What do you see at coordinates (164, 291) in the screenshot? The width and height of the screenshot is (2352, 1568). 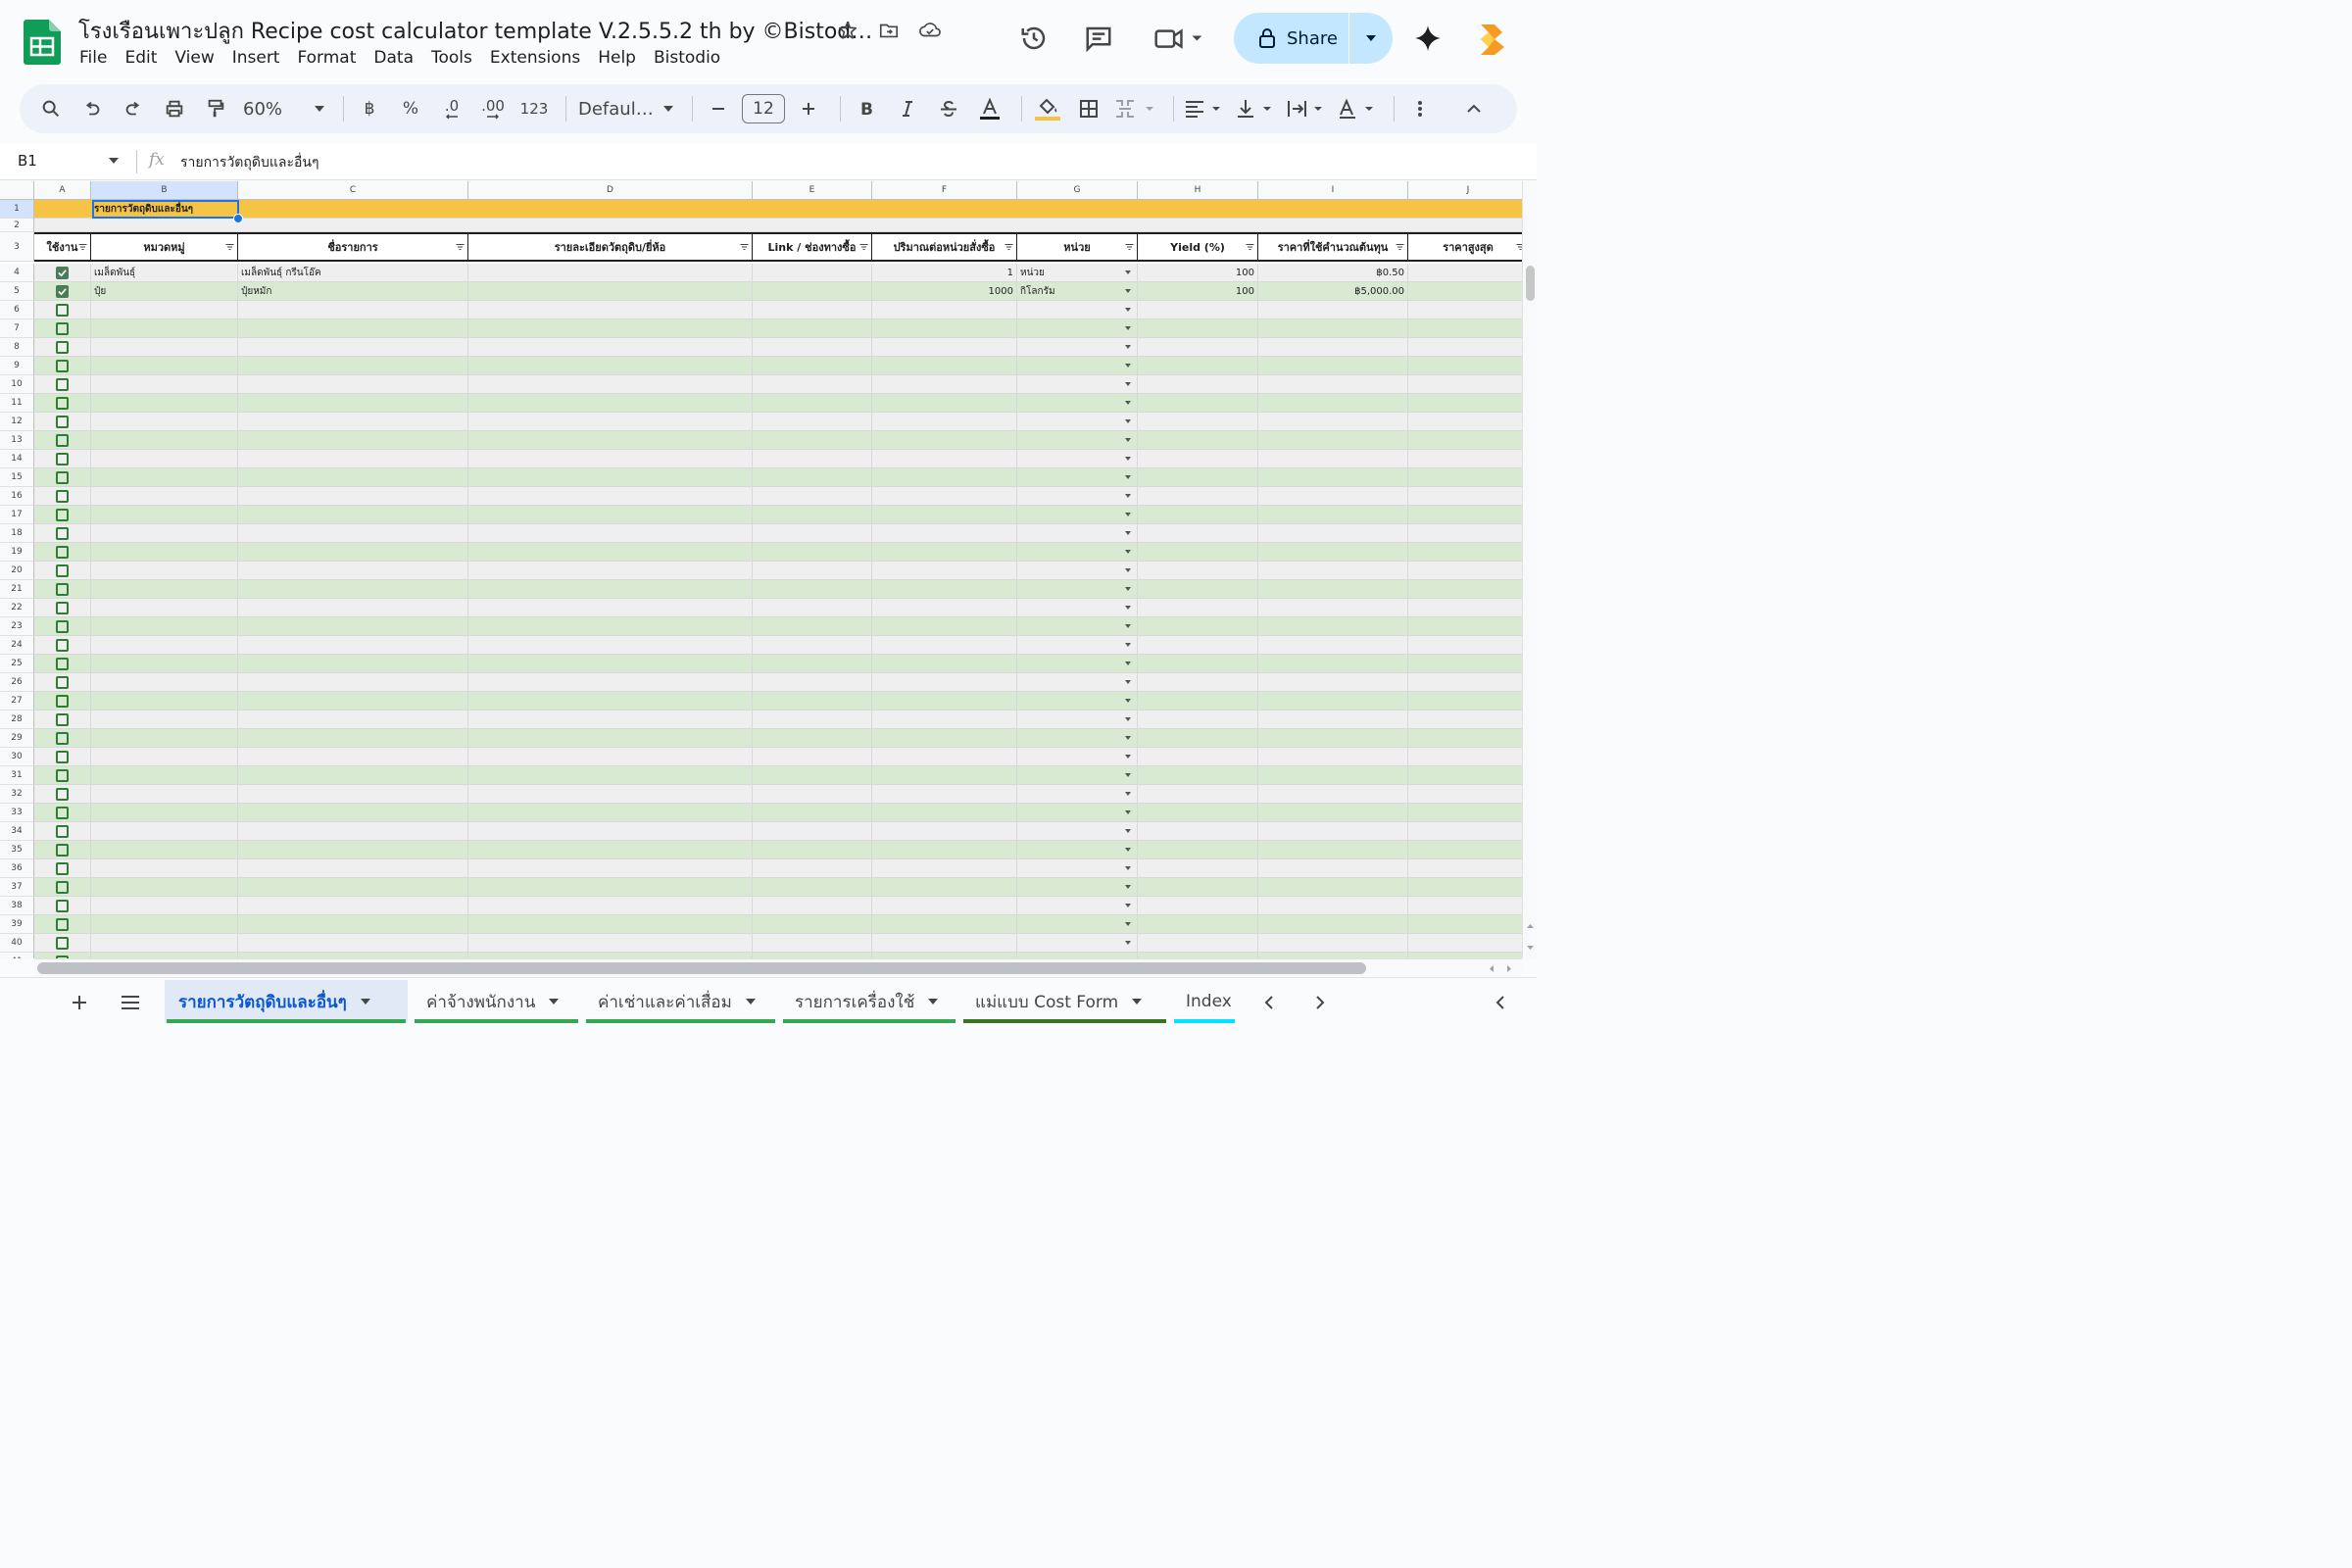 I see `cell: ปุ๋ย` at bounding box center [164, 291].